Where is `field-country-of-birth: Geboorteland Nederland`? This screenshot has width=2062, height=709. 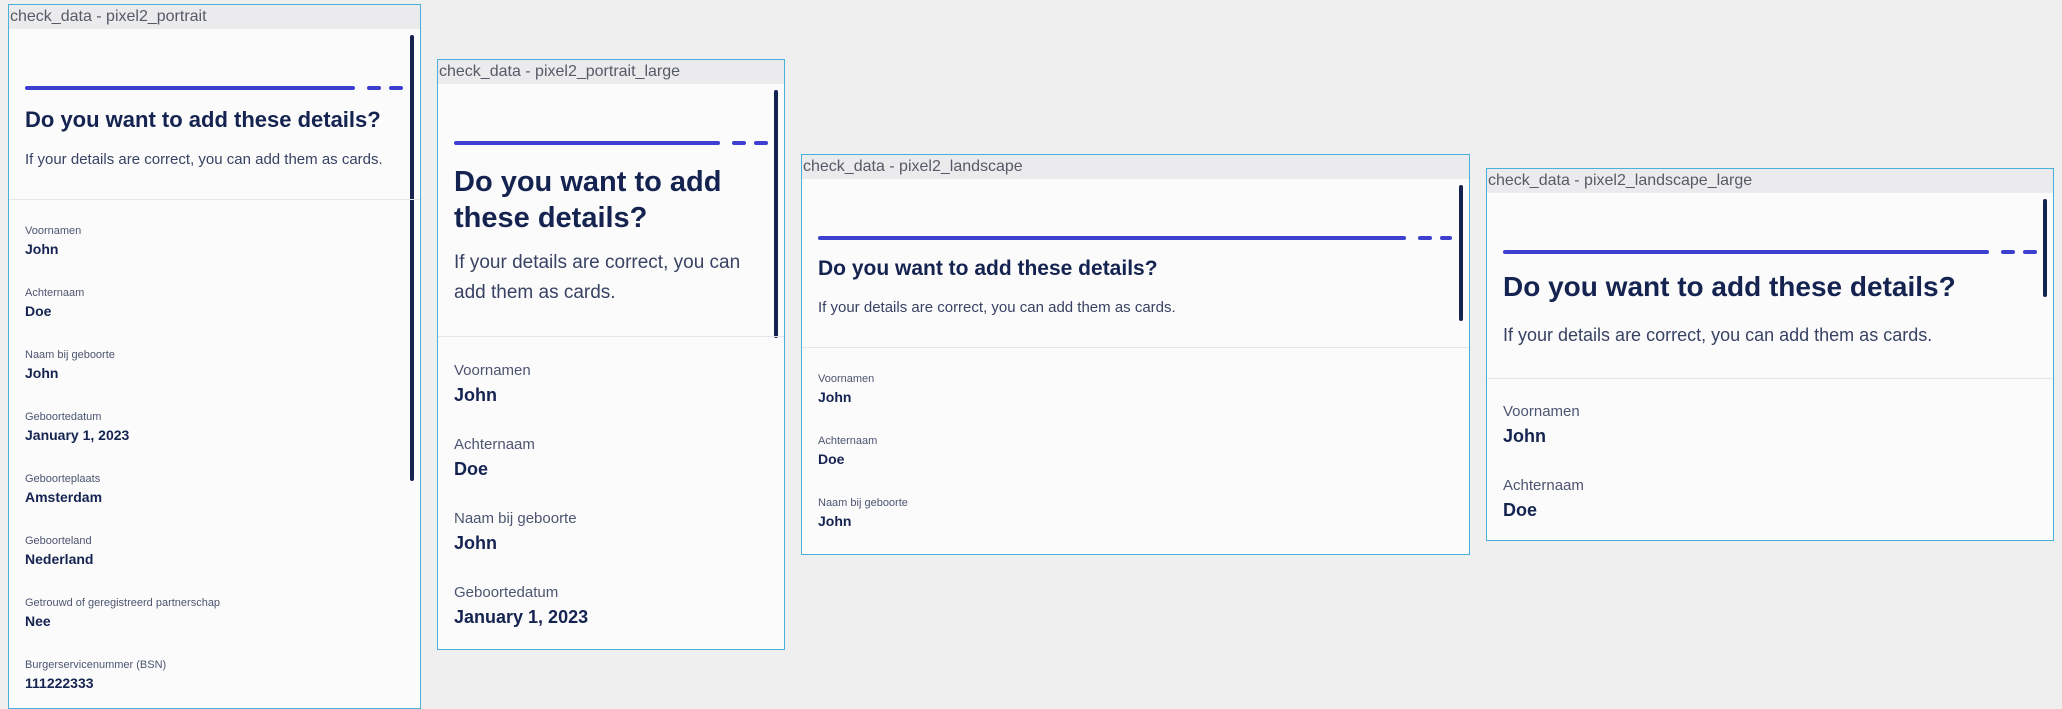
field-country-of-birth: Geboorteland Nederland is located at coordinates (59, 551).